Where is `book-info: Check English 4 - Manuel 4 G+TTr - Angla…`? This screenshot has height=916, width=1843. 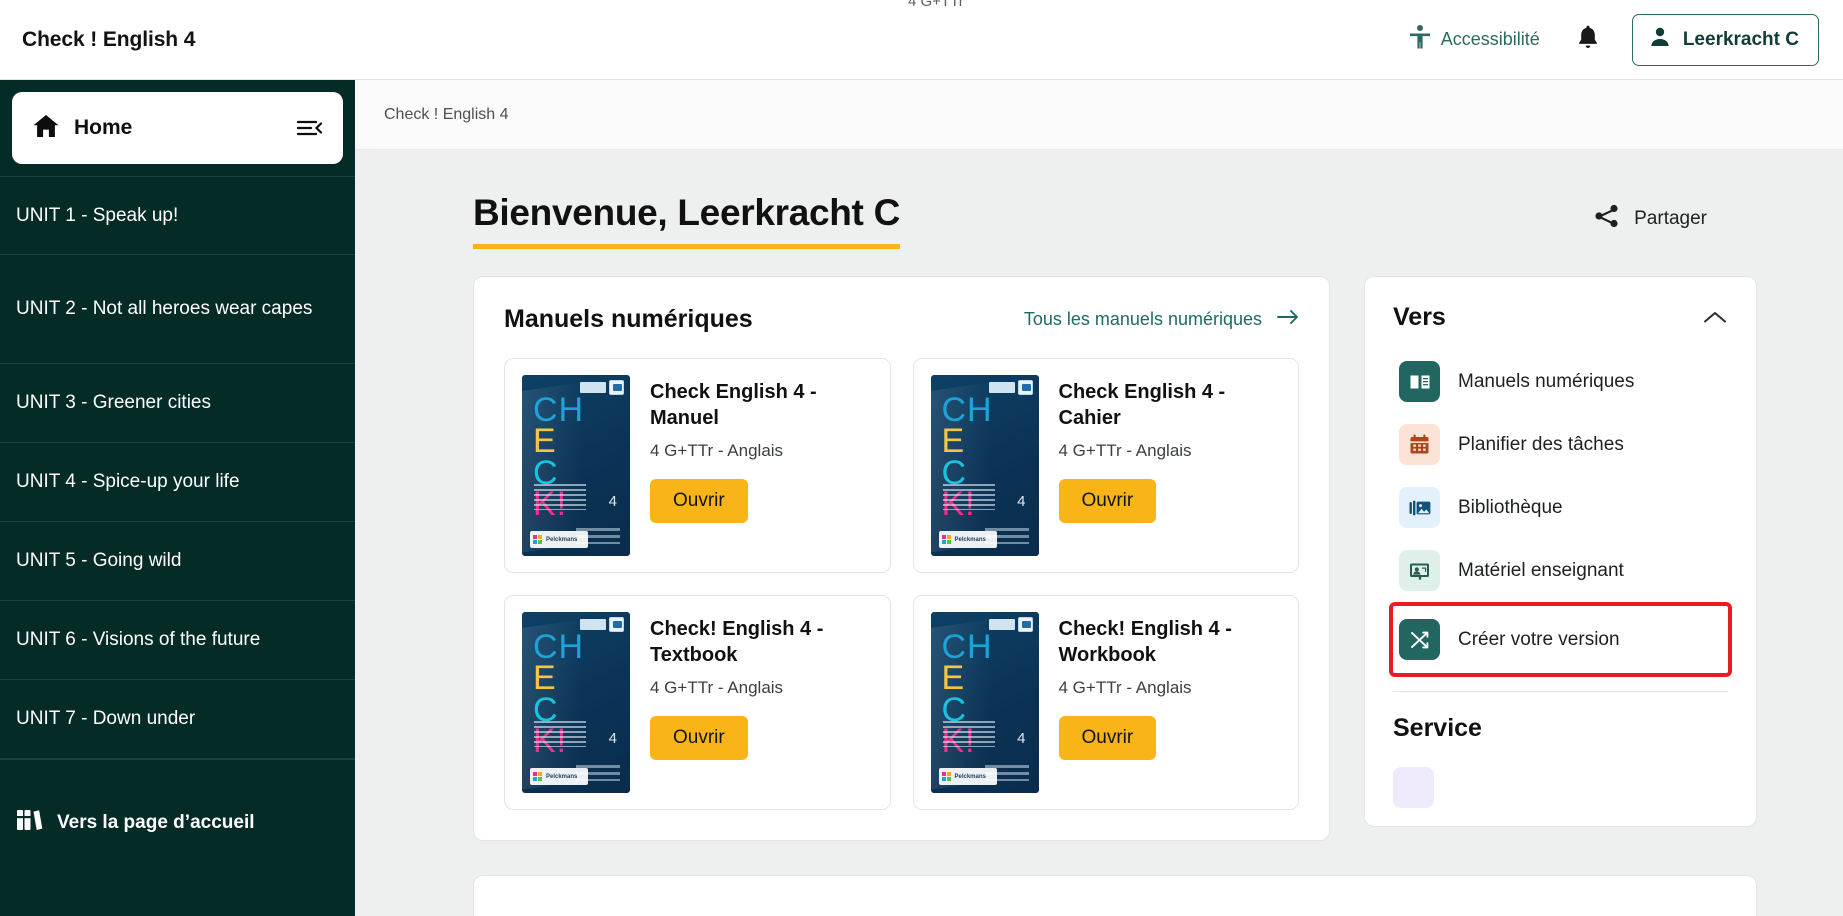 book-info: Check English 4 - Manuel 4 G+TTr - Angla… is located at coordinates (755, 465).